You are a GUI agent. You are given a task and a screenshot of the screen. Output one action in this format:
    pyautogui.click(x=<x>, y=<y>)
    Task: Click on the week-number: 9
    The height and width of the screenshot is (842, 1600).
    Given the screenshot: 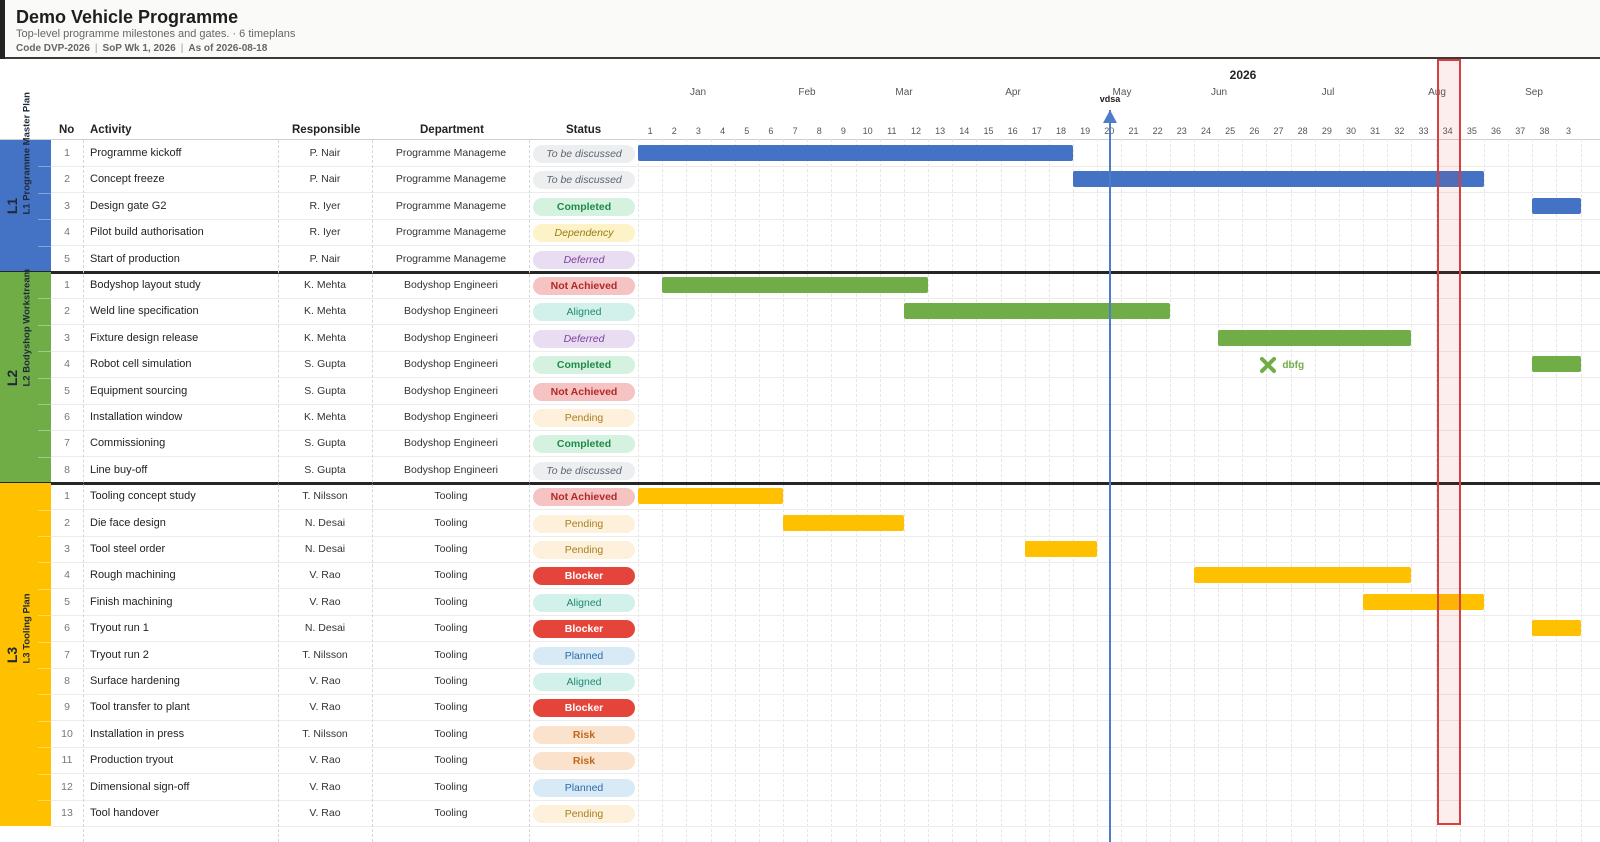 What is the action you would take?
    pyautogui.click(x=843, y=131)
    